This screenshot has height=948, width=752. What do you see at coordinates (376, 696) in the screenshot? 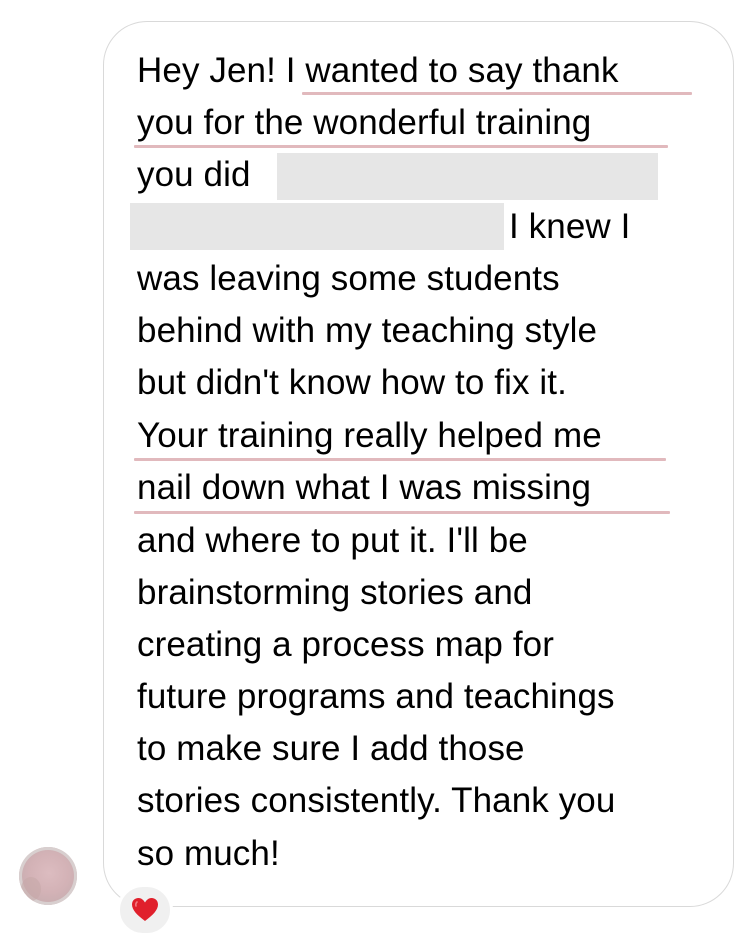
I see `message-line: future programs and teachings` at bounding box center [376, 696].